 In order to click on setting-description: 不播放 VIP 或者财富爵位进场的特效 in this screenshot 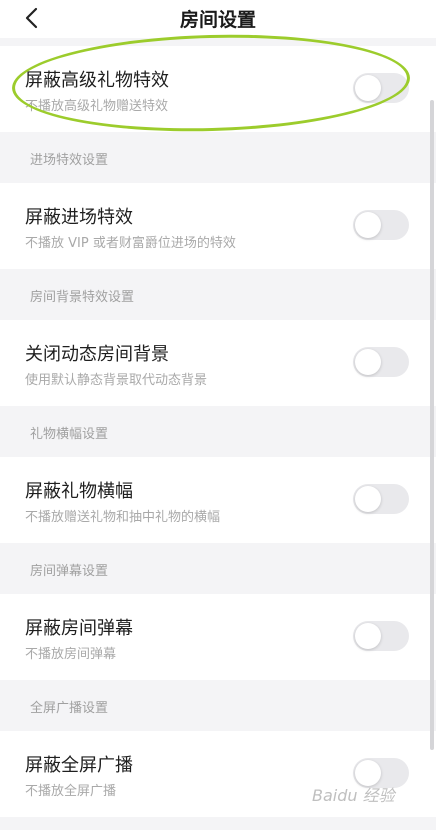, I will do `click(130, 243)`.